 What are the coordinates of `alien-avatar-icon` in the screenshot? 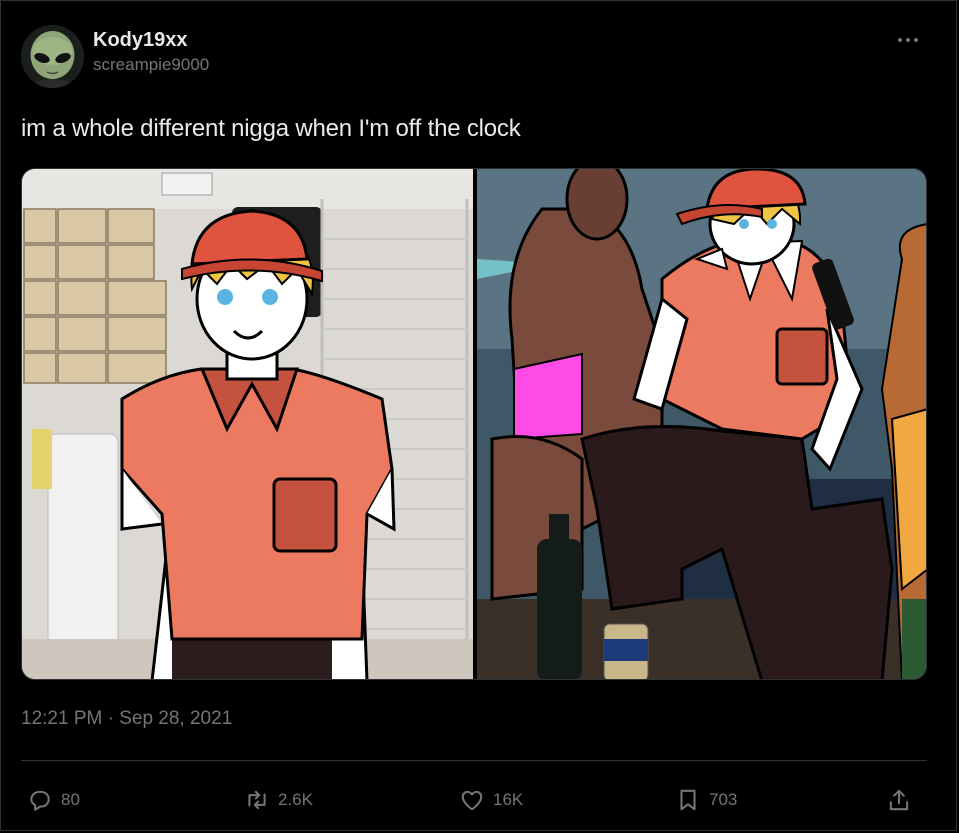 It's located at (52, 56).